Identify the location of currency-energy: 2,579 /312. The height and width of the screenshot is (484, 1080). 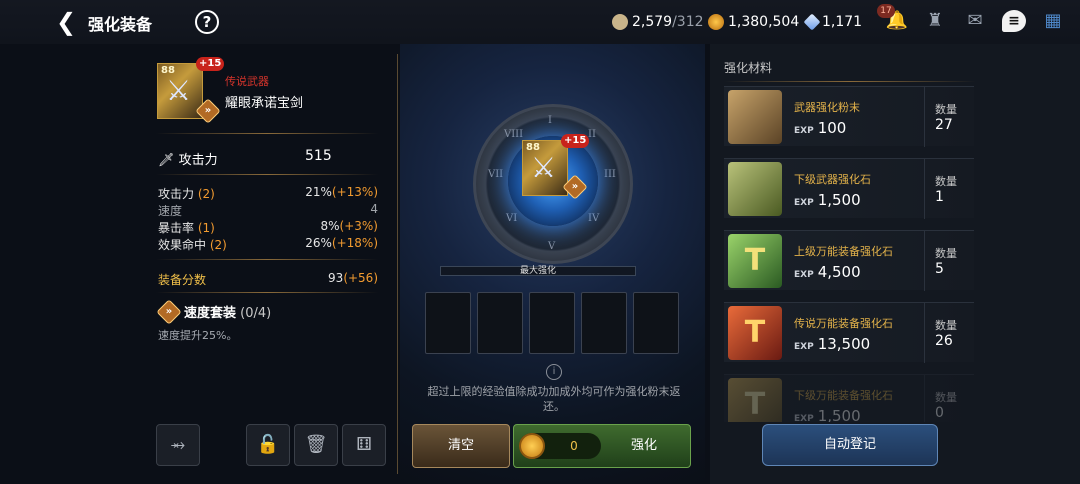
(658, 22).